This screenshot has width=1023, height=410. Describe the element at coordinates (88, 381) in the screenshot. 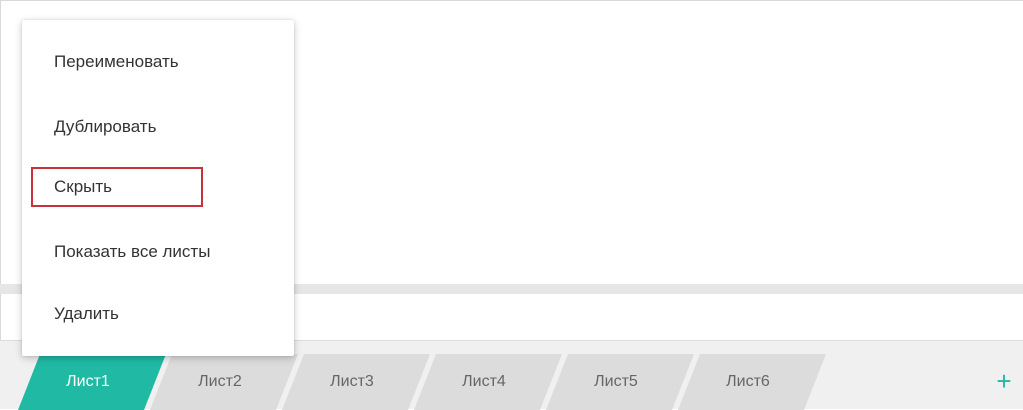

I see `tab-label: Лист1` at that location.